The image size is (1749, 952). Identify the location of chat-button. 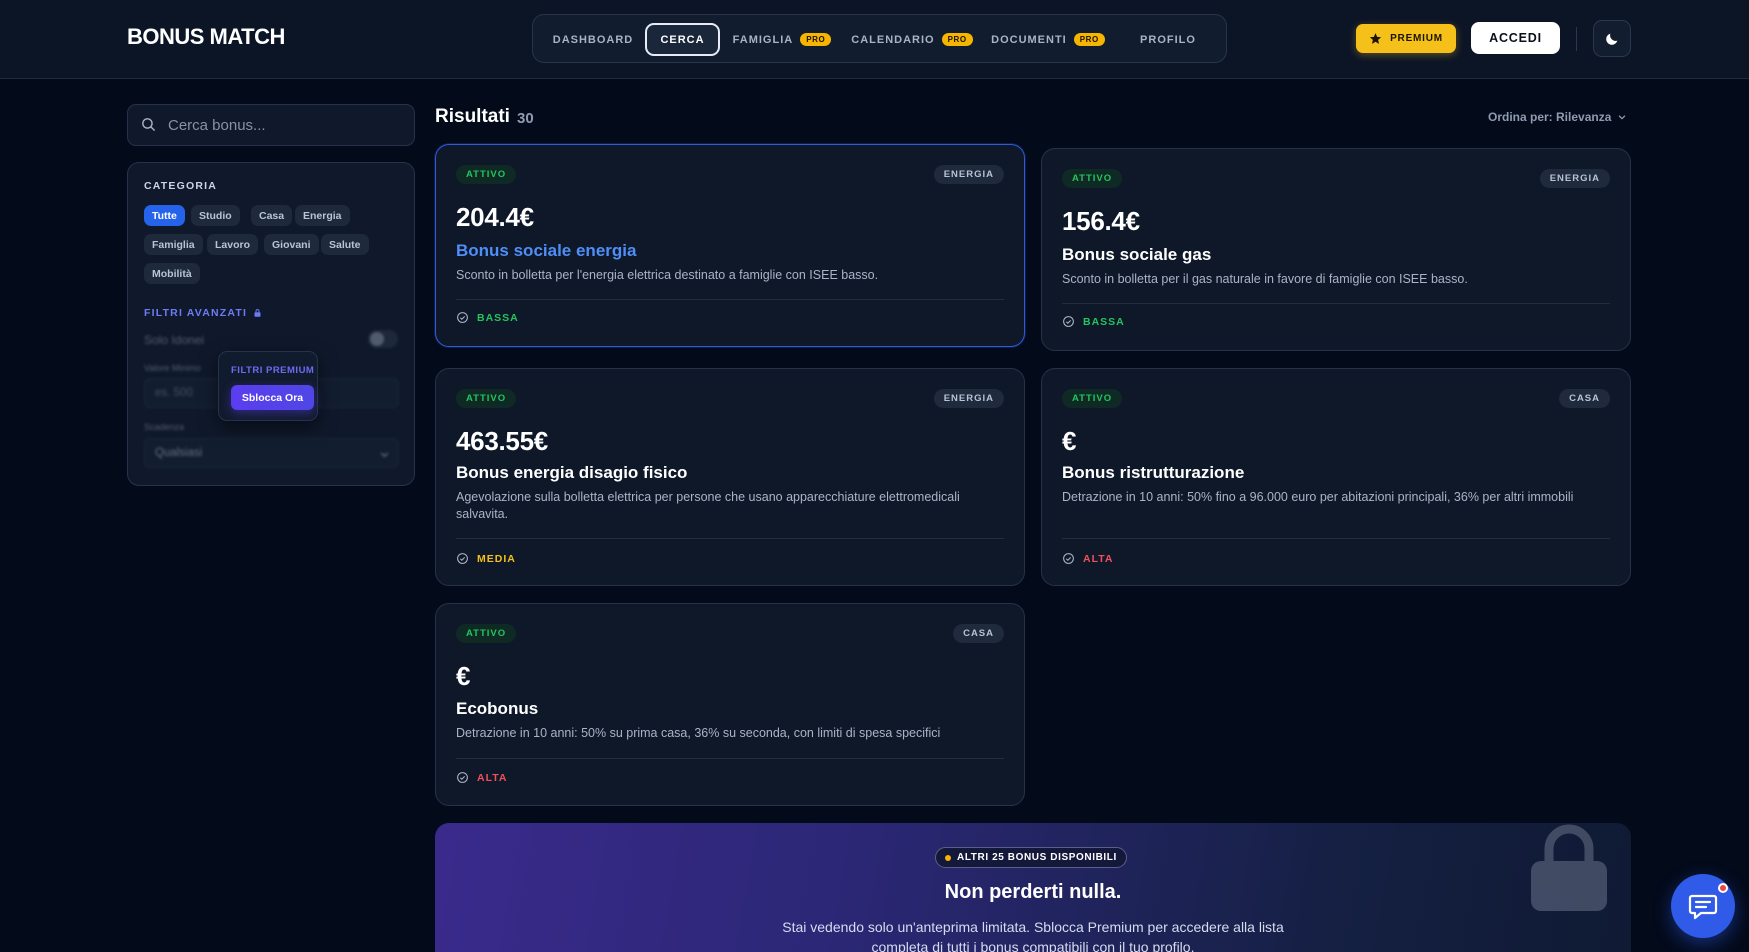
(1703, 906).